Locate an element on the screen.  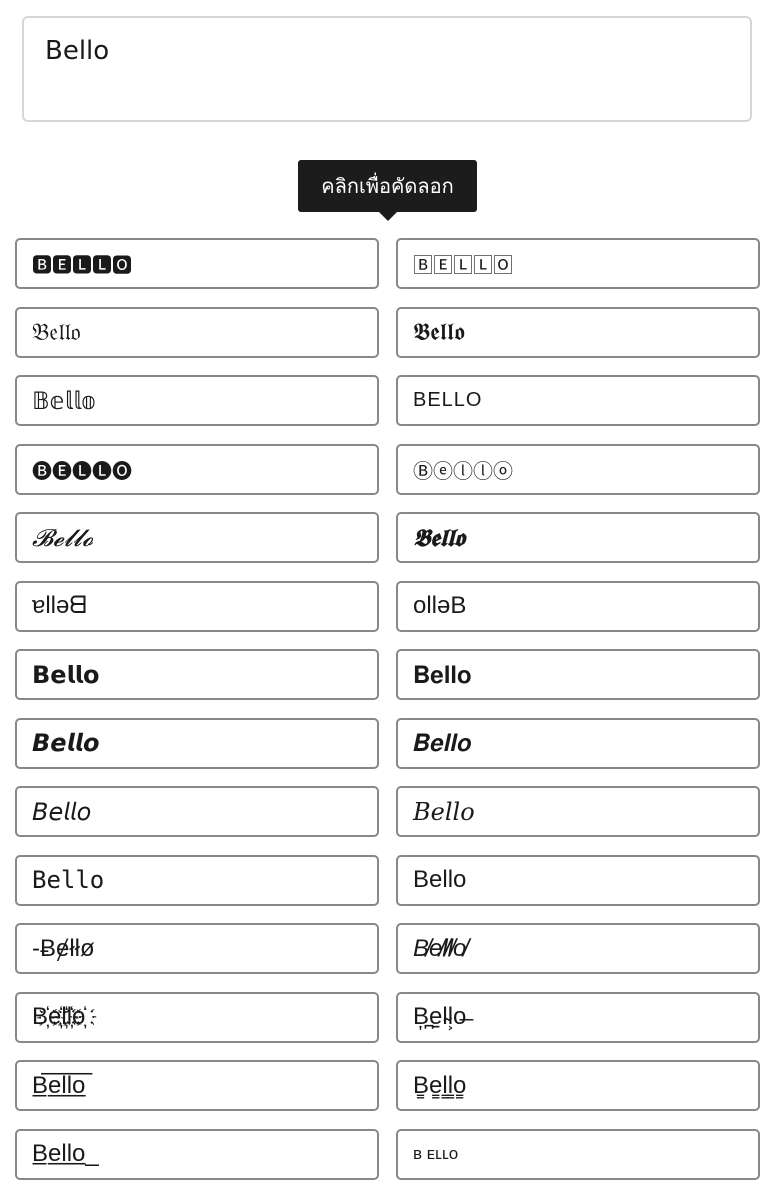
result-text: 𝔹𝕖𝕝𝕝𝕠 is located at coordinates (64, 400).